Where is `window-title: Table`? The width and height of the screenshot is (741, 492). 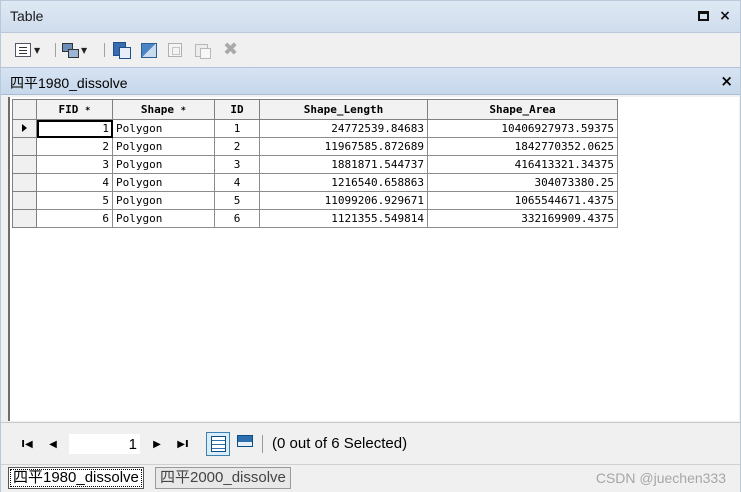 window-title: Table is located at coordinates (27, 16).